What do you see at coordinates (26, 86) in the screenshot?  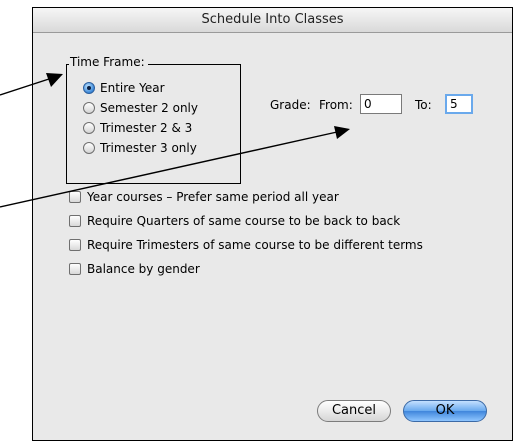 I see `arrow-line-time-frame` at bounding box center [26, 86].